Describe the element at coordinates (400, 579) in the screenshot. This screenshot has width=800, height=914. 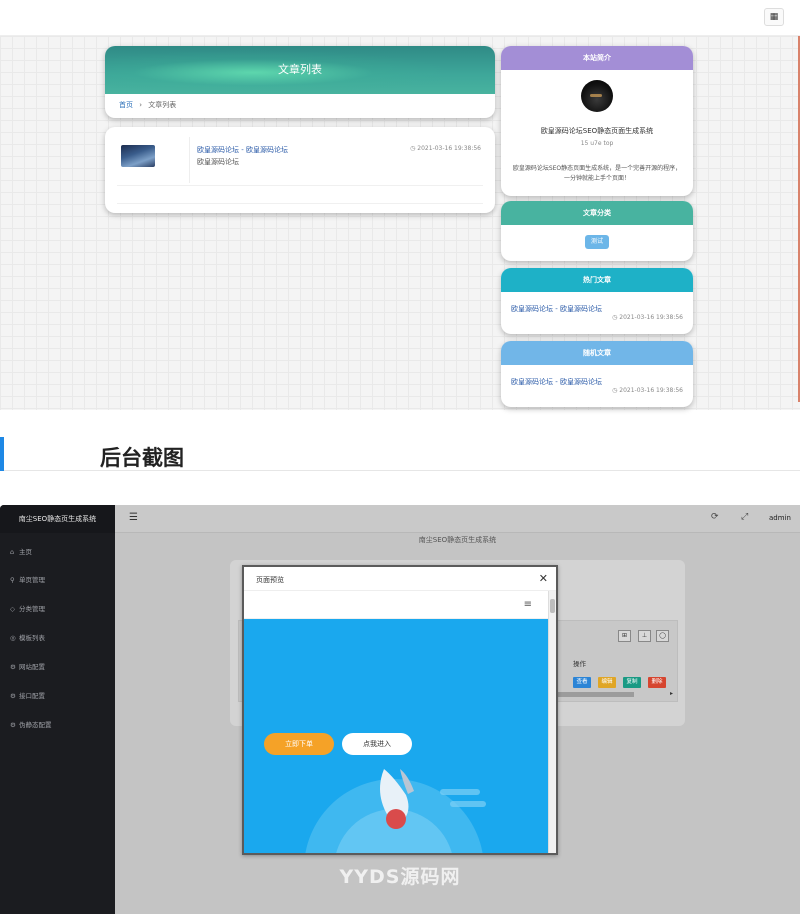
I see `modal-header: 页面预览 ✕` at that location.